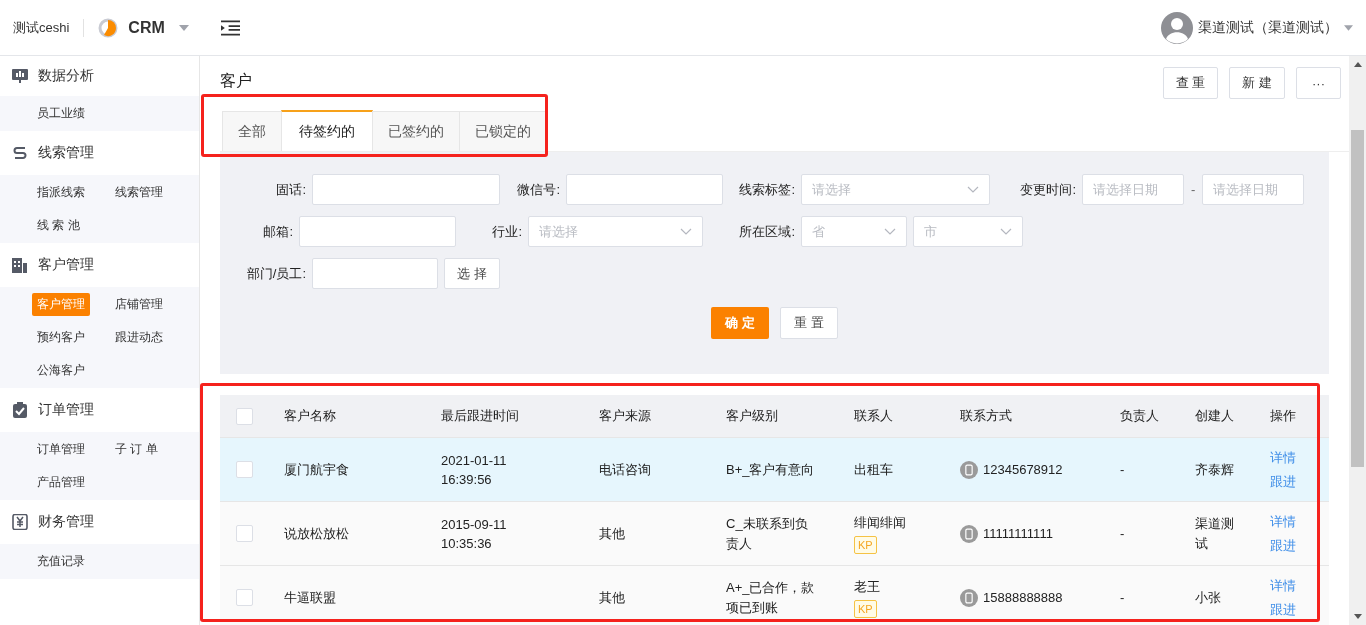 The width and height of the screenshot is (1366, 625). I want to click on table-row: 厦门航宇食 2021-01-11 16:39:56 电话咨询 B+_客户有意向 出租车 12345678912 - 齐泰辉 详情 跟进, so click(774, 469).